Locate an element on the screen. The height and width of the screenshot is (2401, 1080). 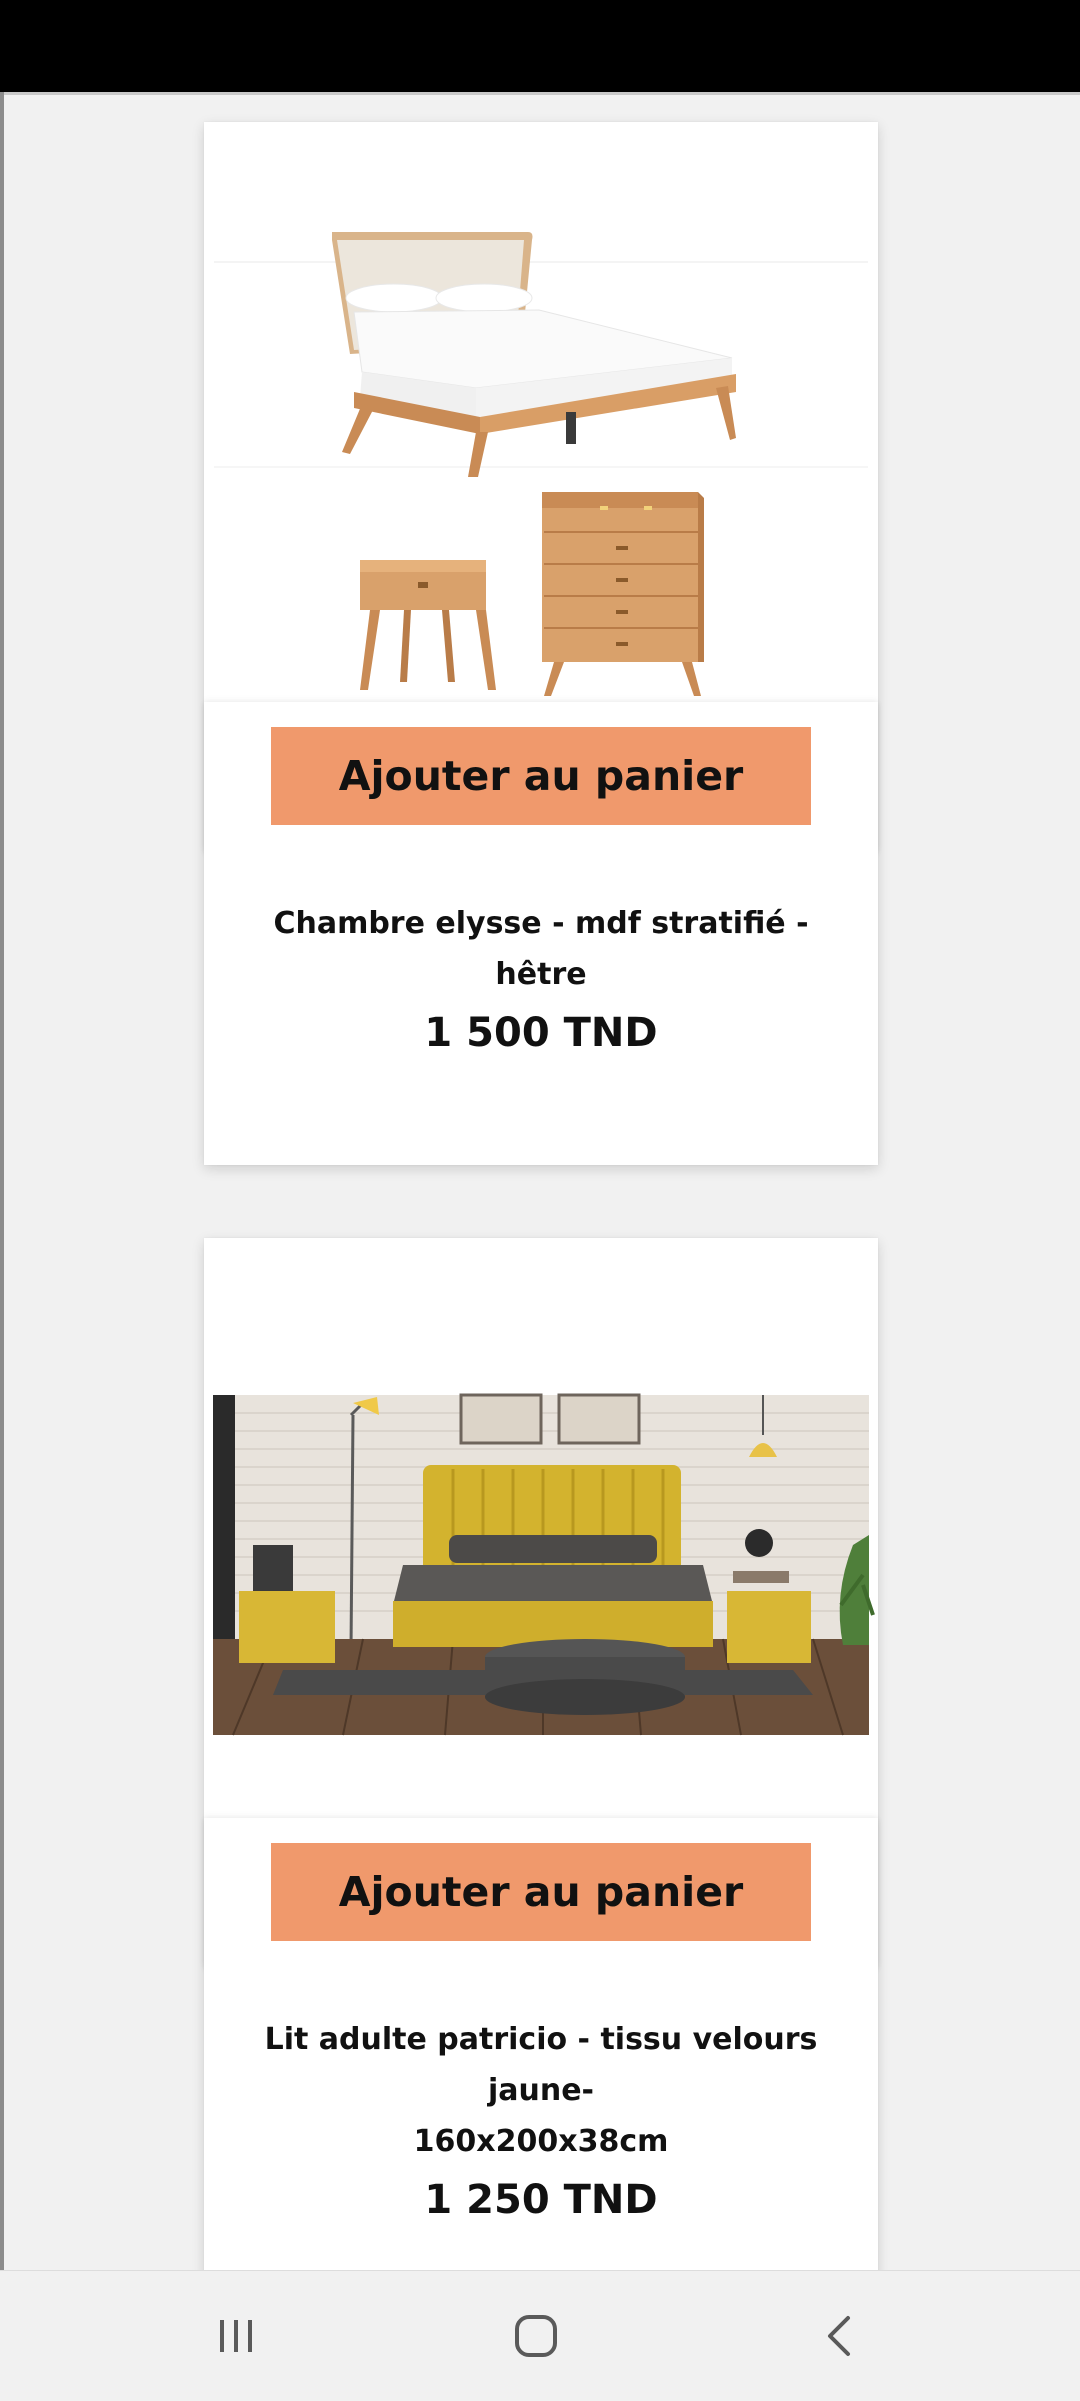
navigation-bar is located at coordinates (540, 2335).